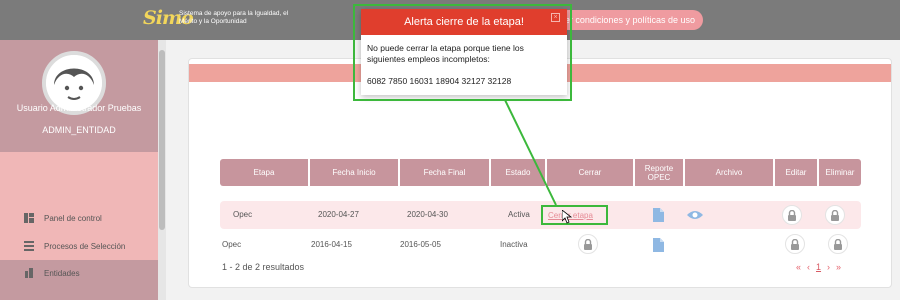 This screenshot has width=900, height=300. I want to click on building-icon, so click(29, 273).